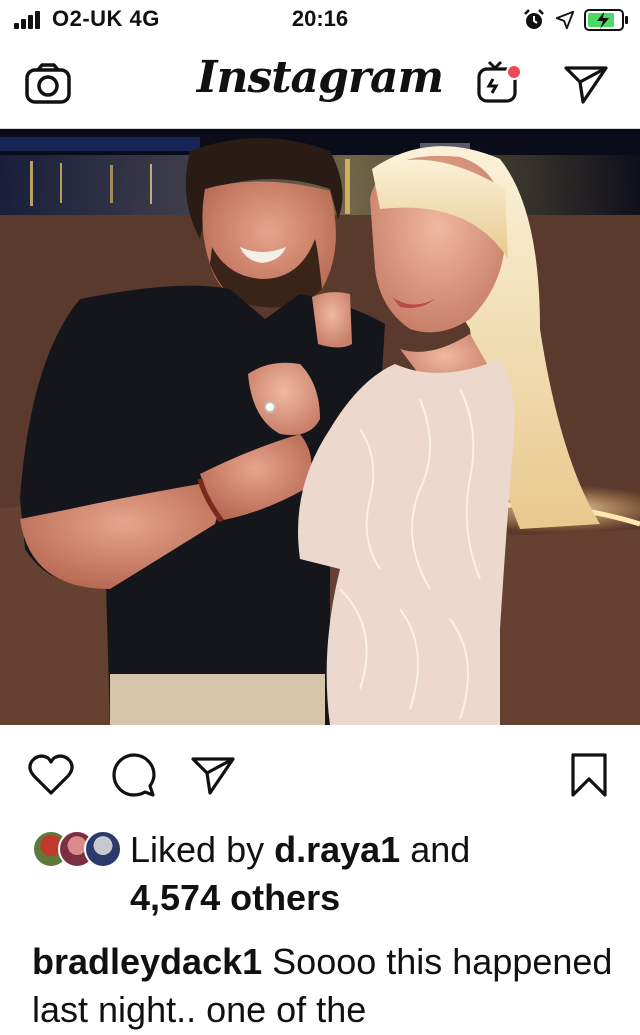 The height and width of the screenshot is (1035, 640). I want to click on comment-button, so click(133, 775).